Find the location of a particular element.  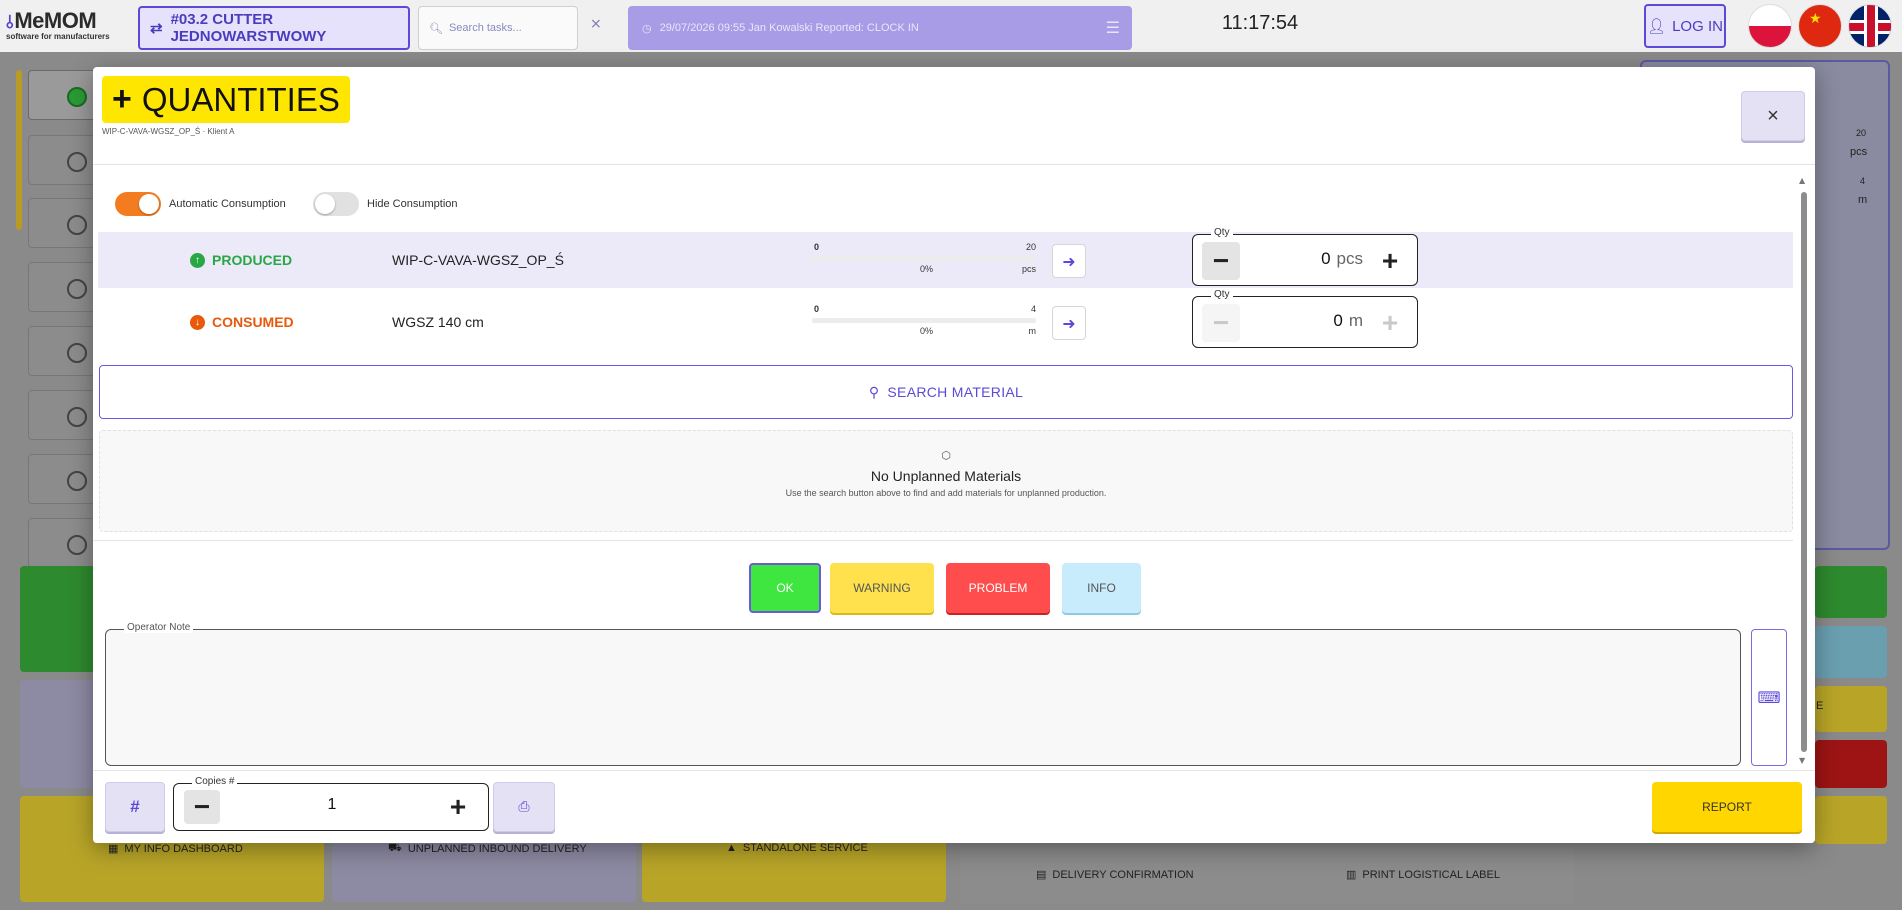

hide-consumption-toggle: Hide Consumption is located at coordinates (385, 204).